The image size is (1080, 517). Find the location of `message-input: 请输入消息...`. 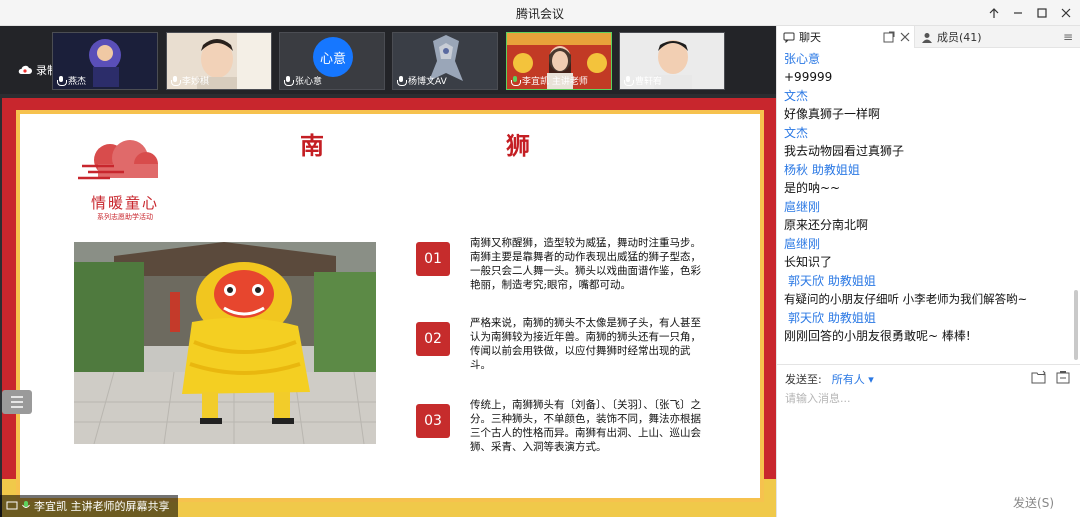

message-input: 请输入消息... is located at coordinates (818, 398).